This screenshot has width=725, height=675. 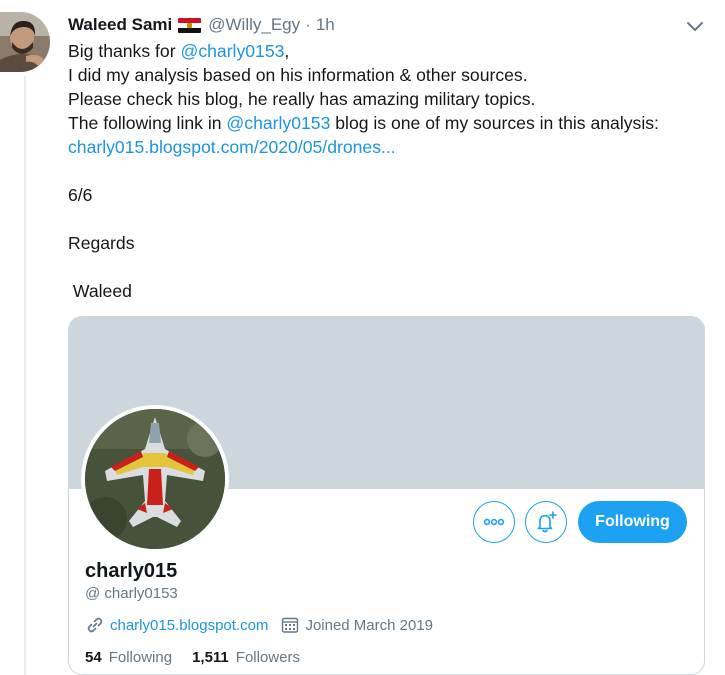 What do you see at coordinates (147, 123) in the screenshot?
I see `tweet-text-segment: The following link in` at bounding box center [147, 123].